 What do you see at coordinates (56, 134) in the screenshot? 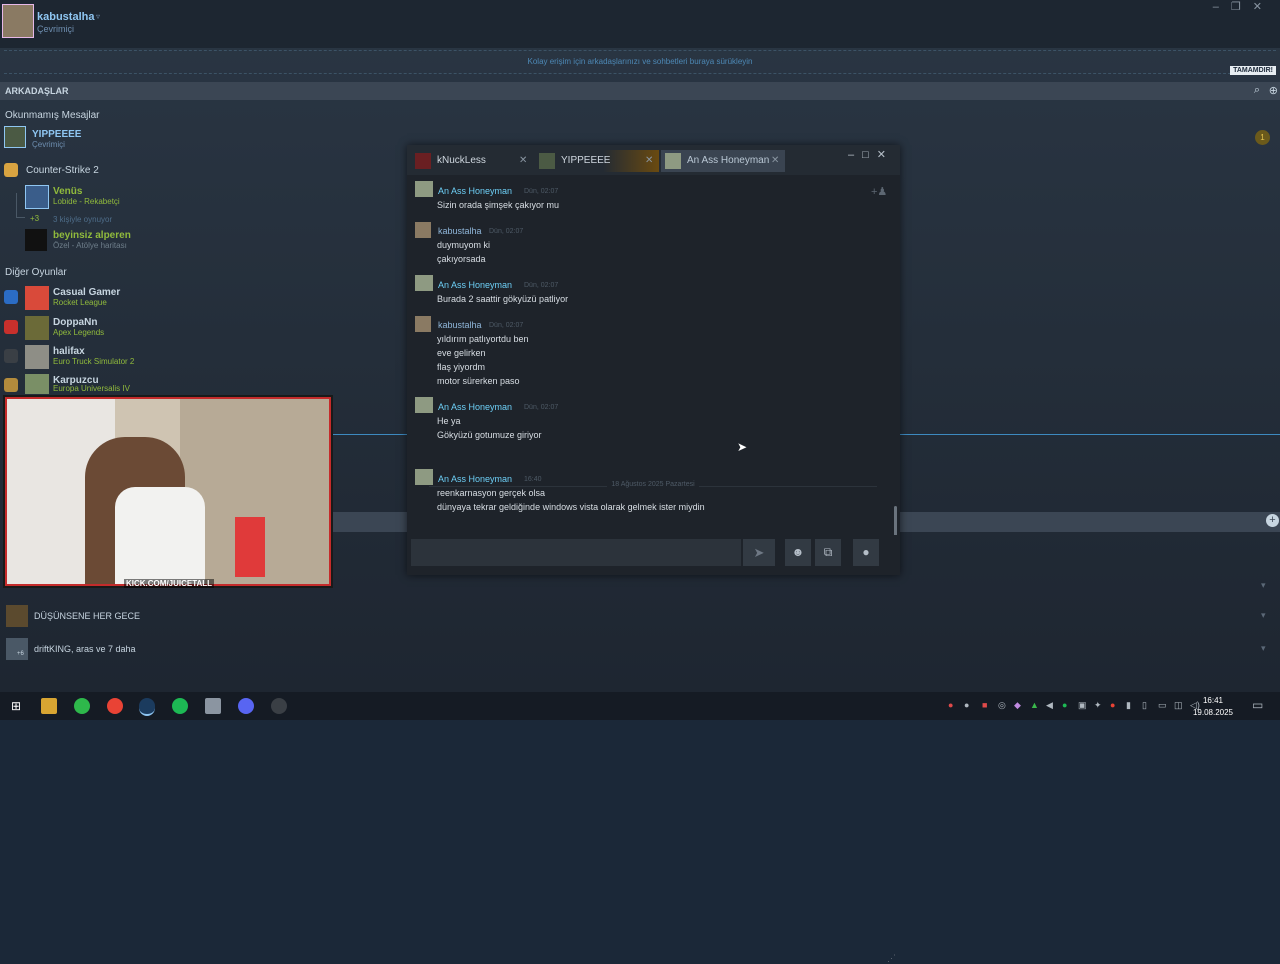
I see `friend-name: YIPPEEEE` at bounding box center [56, 134].